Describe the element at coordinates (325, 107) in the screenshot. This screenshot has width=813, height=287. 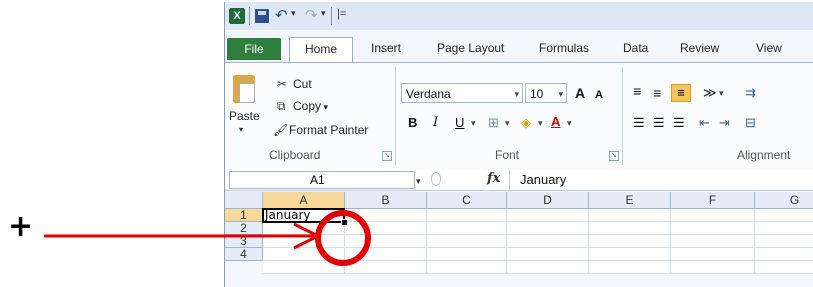
I see `copy-dropdown-icon: ▾` at that location.